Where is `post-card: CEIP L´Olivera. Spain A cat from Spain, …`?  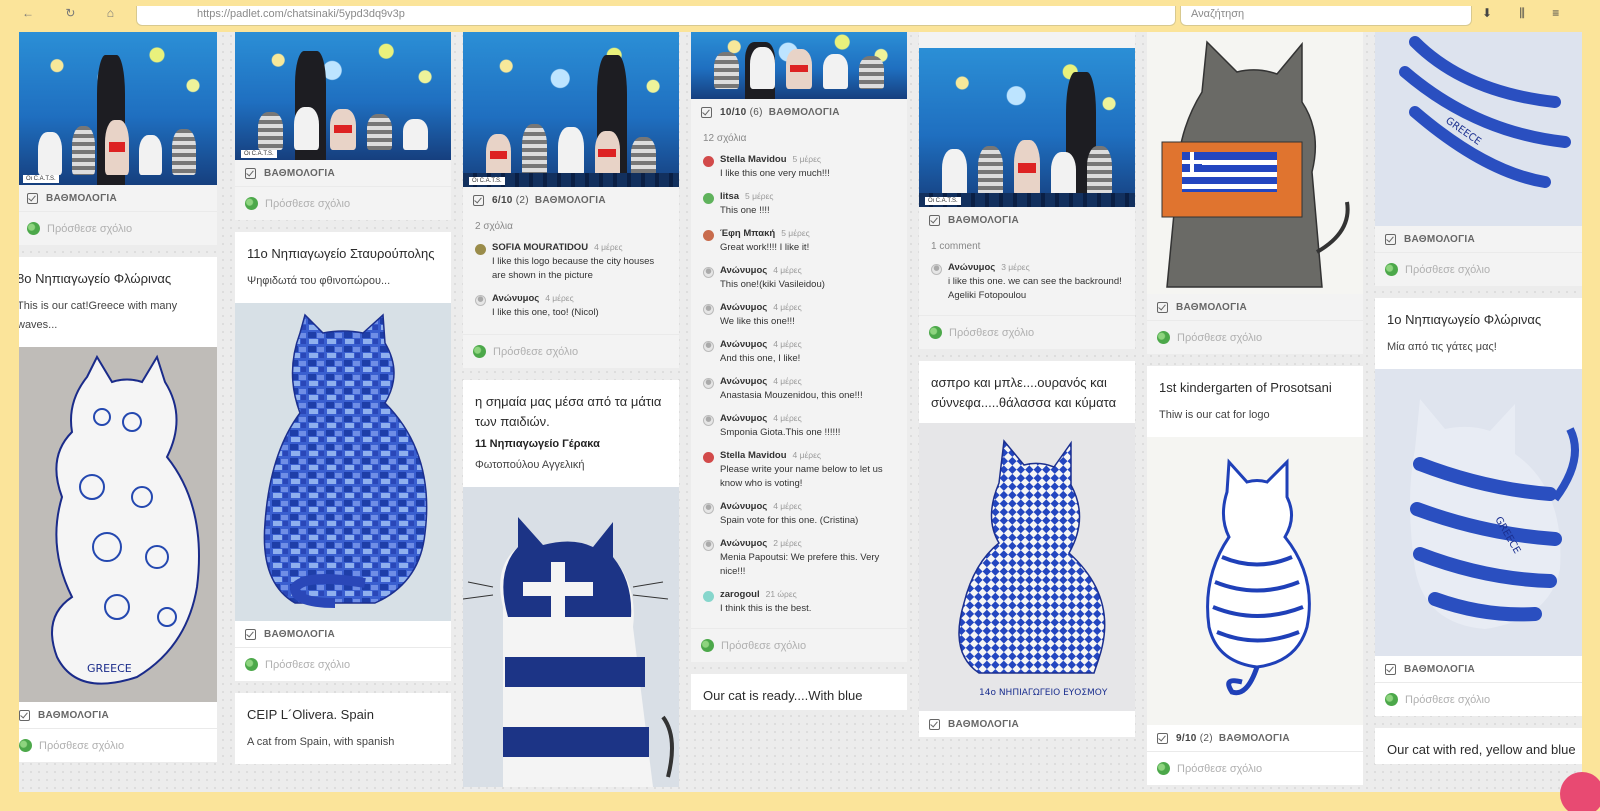 post-card: CEIP L´Olivera. Spain A cat from Spain, … is located at coordinates (343, 728).